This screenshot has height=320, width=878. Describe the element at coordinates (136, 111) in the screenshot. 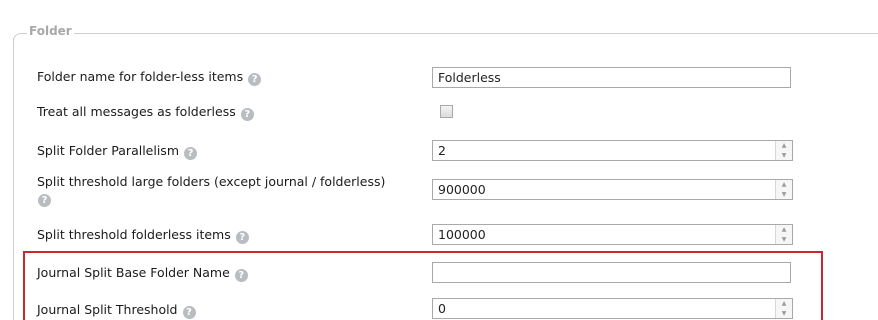

I see `treat-folderless-label-text: Treat all messages as folderless` at that location.